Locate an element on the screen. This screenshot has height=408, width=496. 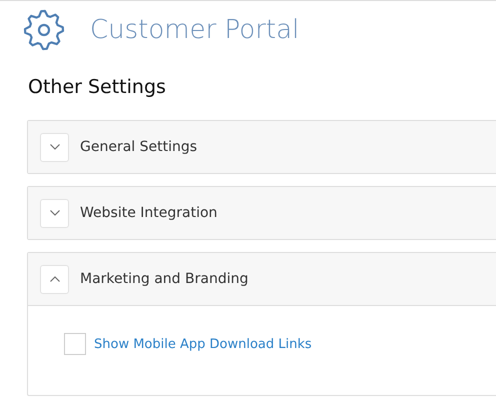
settings-icon is located at coordinates (44, 30).